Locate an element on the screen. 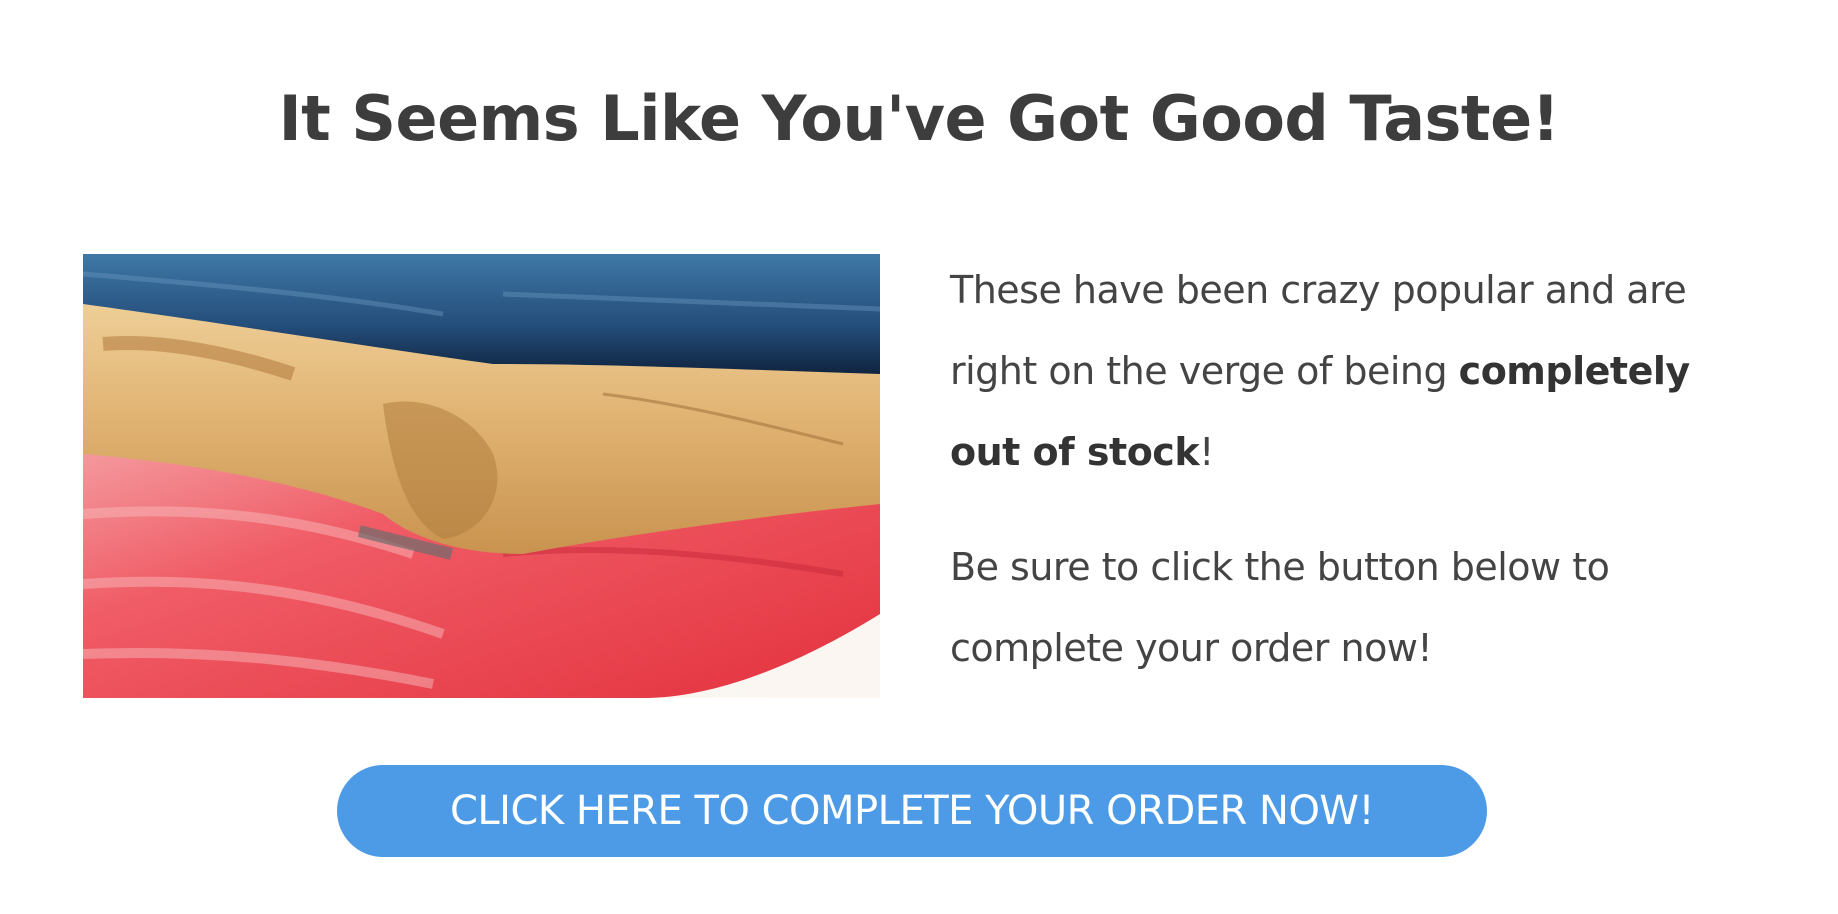 The width and height of the screenshot is (1838, 914). complete-order-button: CLICK HERE TO COMPLETE YOUR ORDER NOW! is located at coordinates (912, 811).